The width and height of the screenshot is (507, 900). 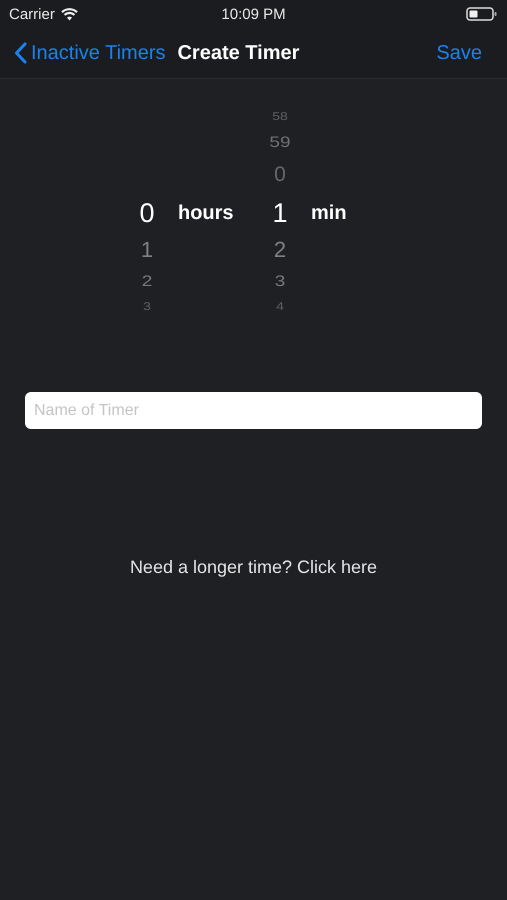 What do you see at coordinates (69, 14) in the screenshot?
I see `wifi-icon` at bounding box center [69, 14].